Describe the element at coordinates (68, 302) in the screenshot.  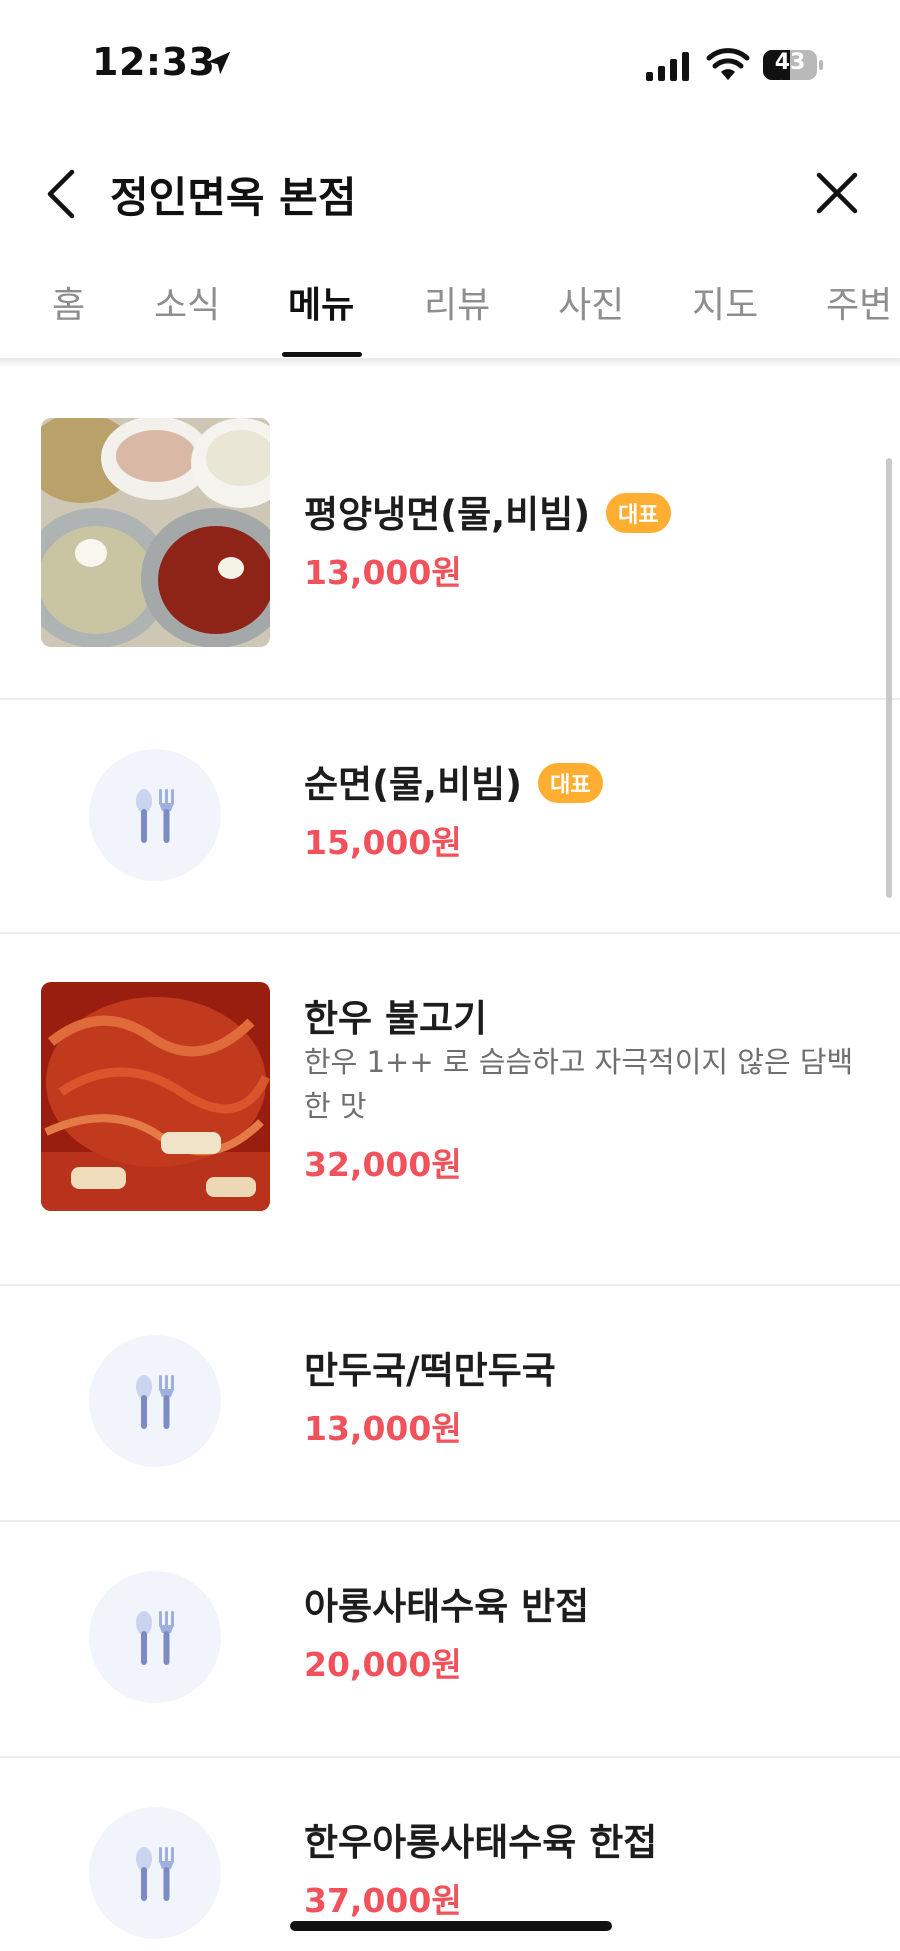
I see `tab-home: 홈` at that location.